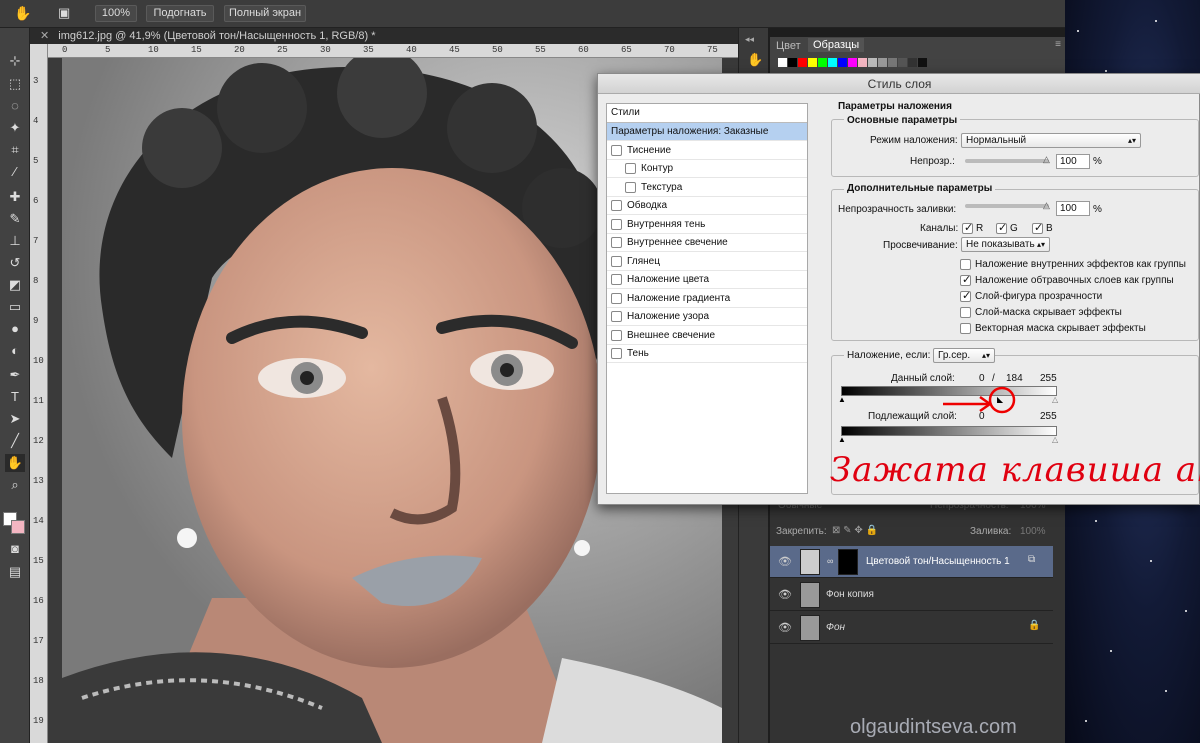  I want to click on layer-name: Фон, so click(835, 627).